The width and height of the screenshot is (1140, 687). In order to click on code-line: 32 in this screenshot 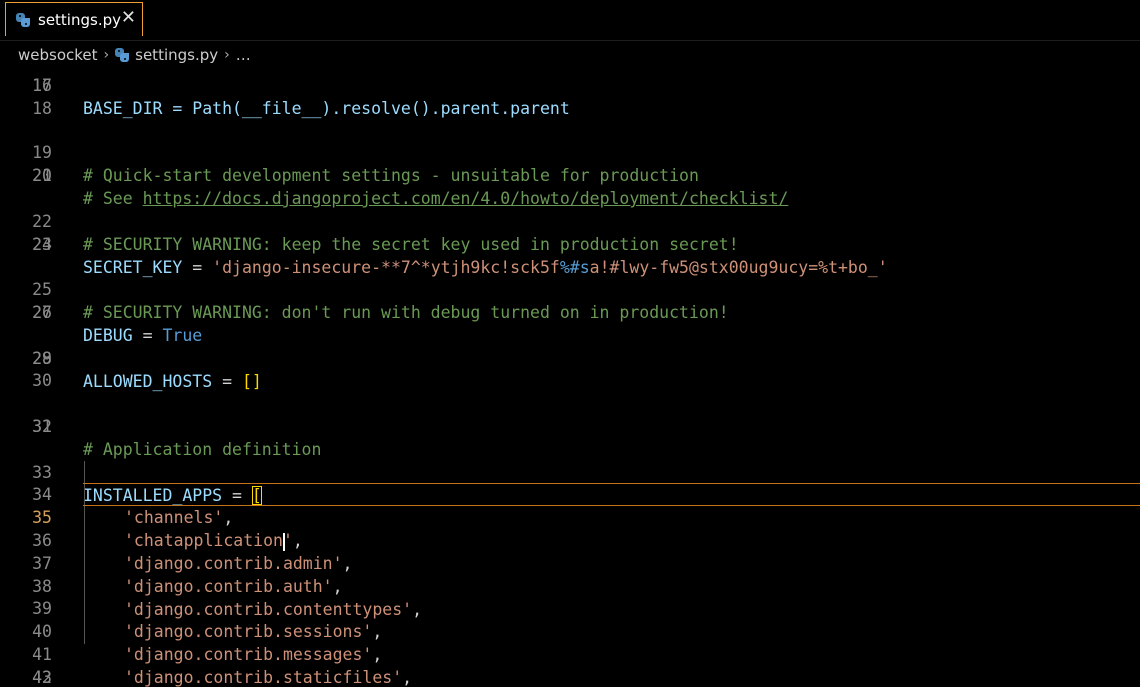, I will do `click(570, 426)`.